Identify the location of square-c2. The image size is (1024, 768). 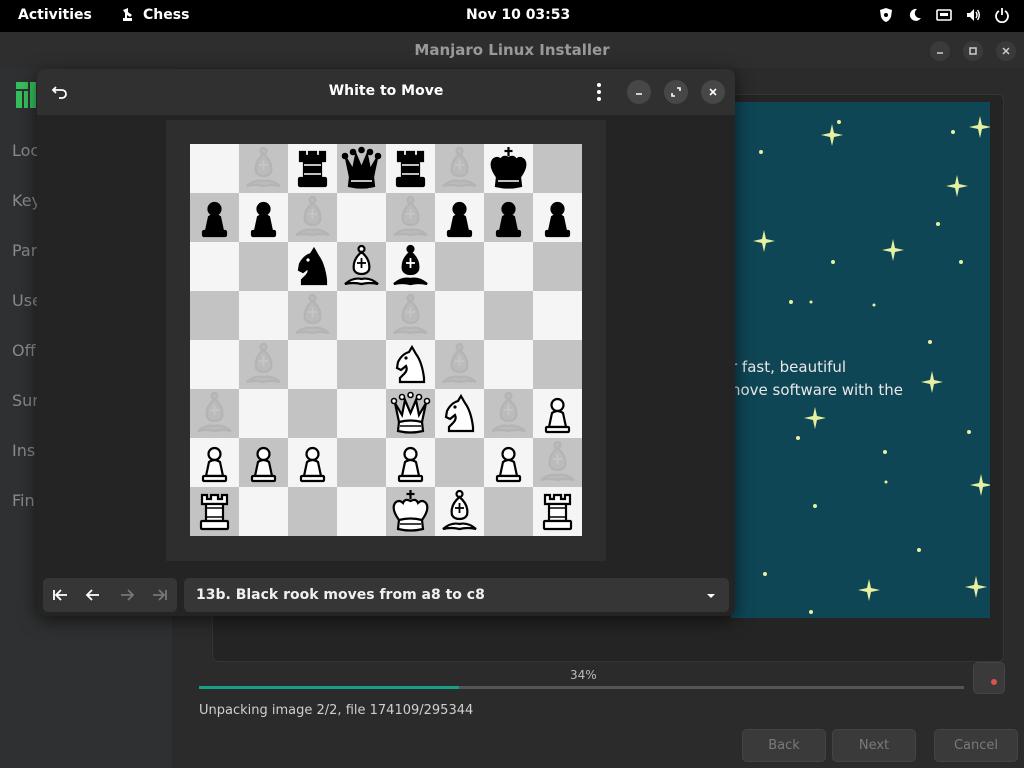
(312, 462).